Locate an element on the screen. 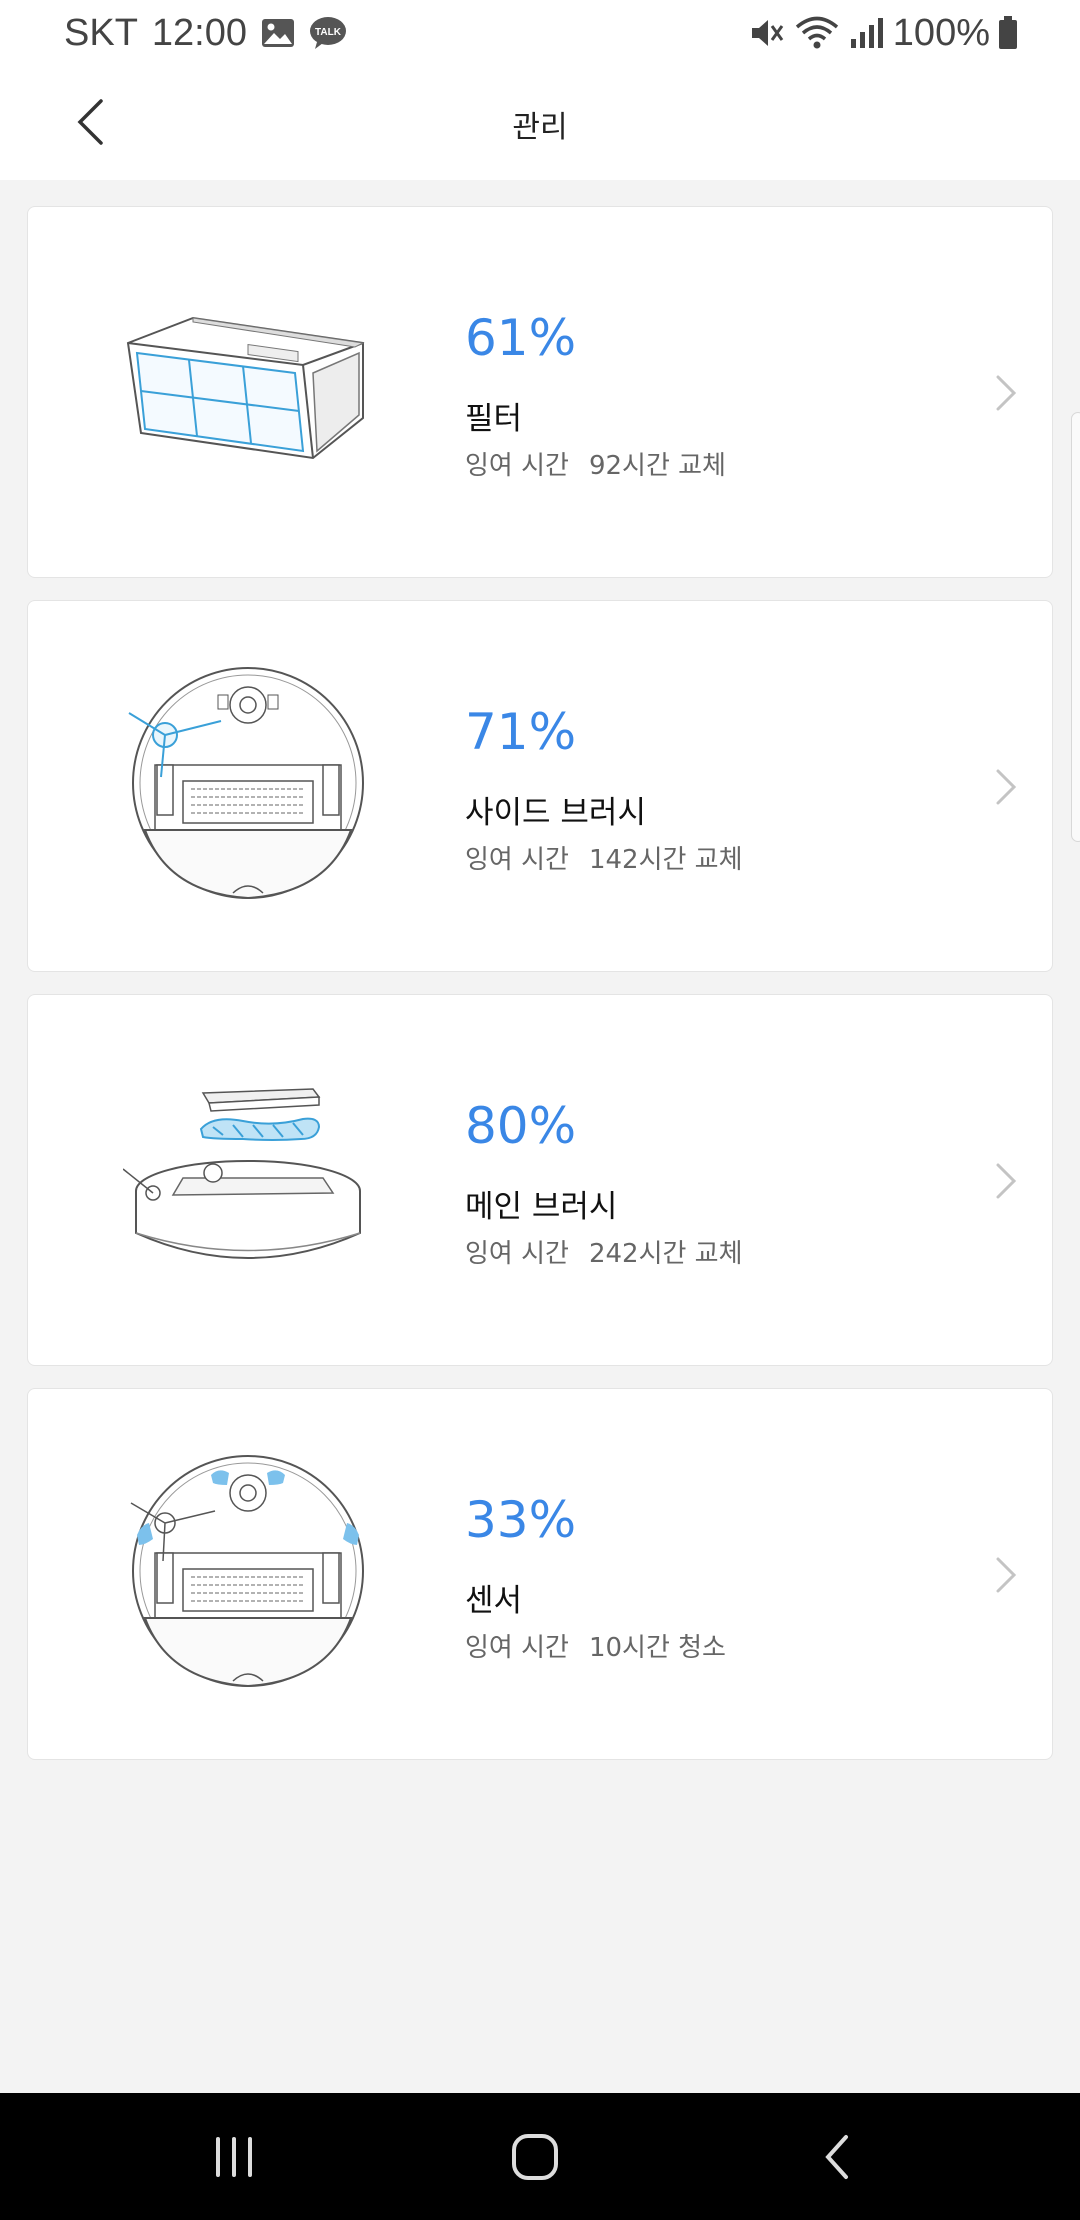 The height and width of the screenshot is (2220, 1080). side-brush-remaining: 잉여 시간 142시간 교체 is located at coordinates (604, 857).